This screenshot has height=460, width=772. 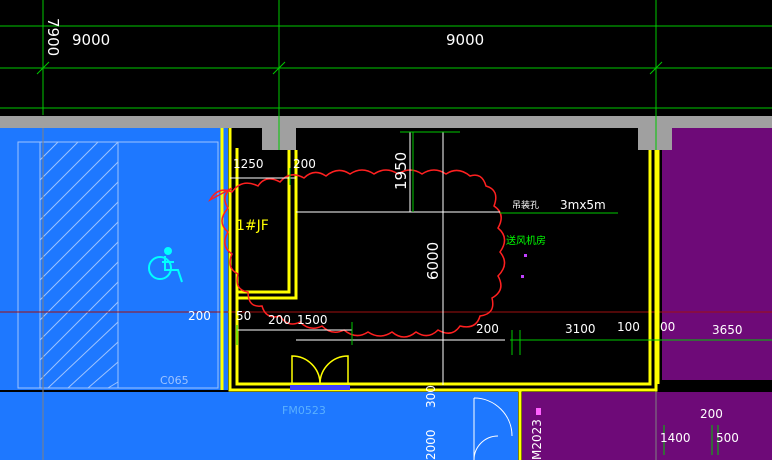 What do you see at coordinates (525, 205) in the screenshot?
I see `equipment-tag: 吊装孔` at bounding box center [525, 205].